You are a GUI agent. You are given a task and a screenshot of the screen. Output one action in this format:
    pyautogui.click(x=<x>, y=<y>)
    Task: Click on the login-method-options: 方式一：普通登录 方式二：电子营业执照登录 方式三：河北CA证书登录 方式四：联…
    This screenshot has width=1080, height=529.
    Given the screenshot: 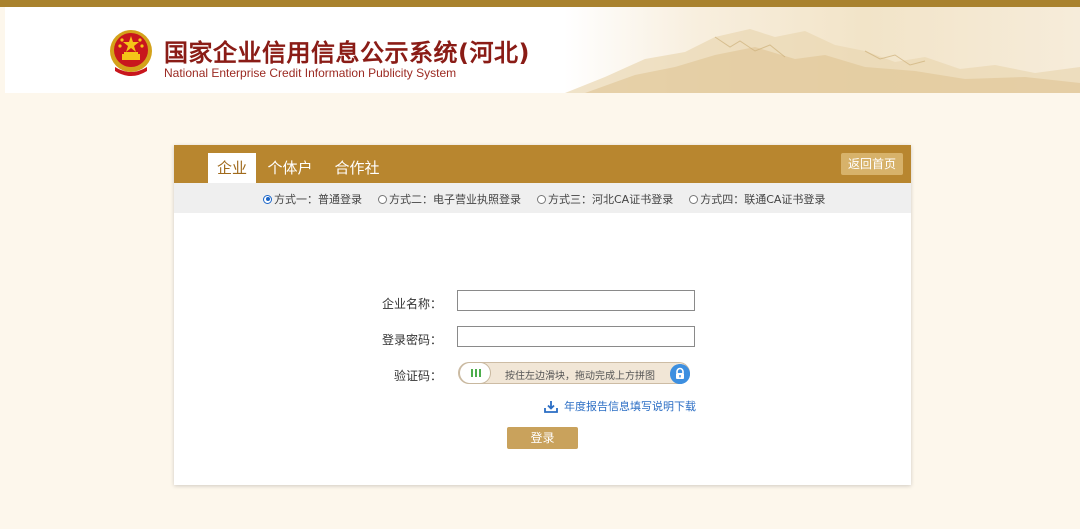 What is the action you would take?
    pyautogui.click(x=552, y=199)
    